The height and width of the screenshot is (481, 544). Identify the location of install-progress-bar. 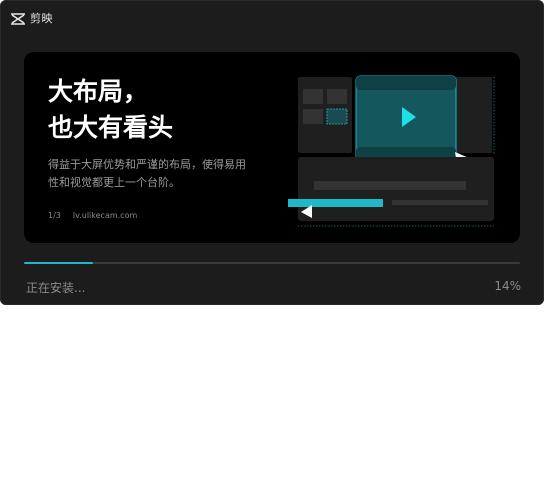
(272, 263).